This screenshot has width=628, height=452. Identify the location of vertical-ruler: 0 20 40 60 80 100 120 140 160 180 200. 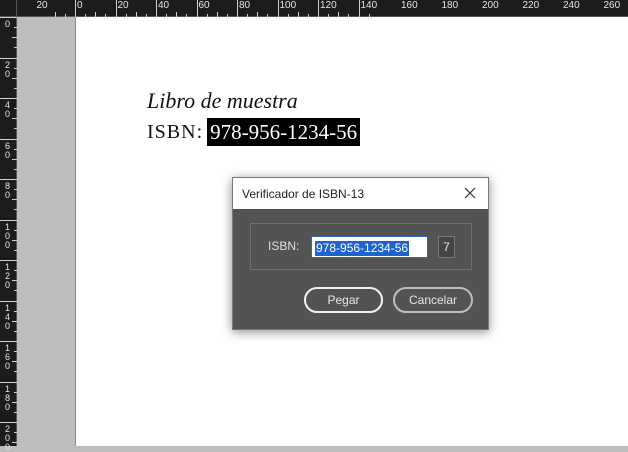
(8, 234).